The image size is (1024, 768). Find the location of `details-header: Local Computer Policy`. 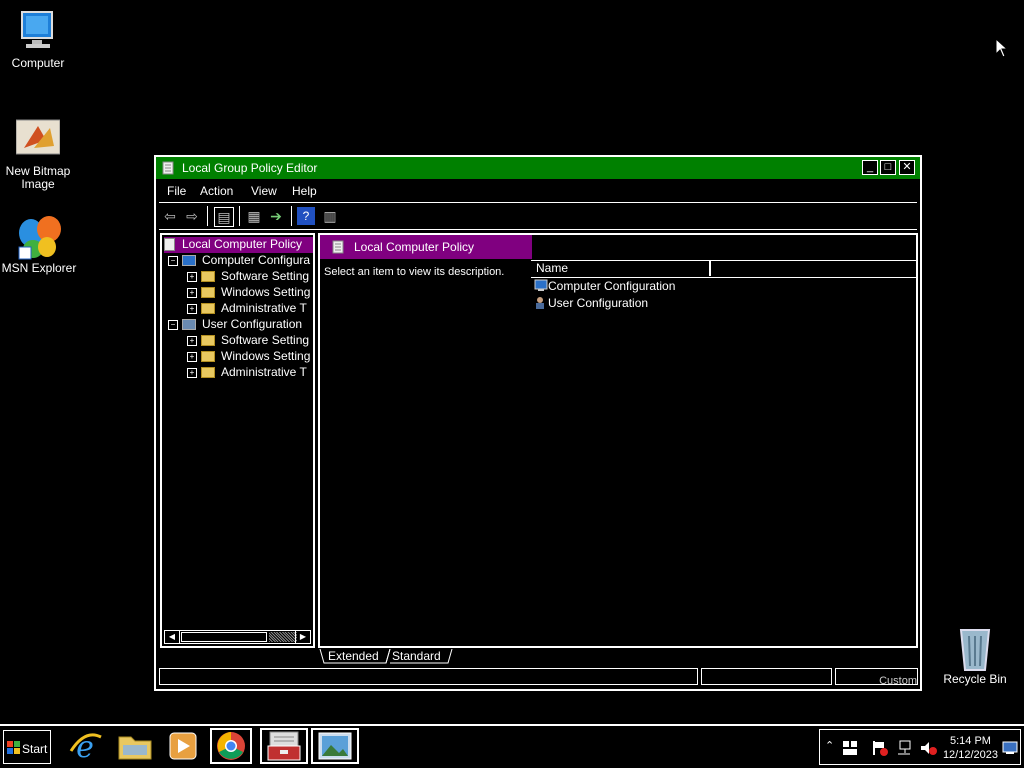

details-header: Local Computer Policy is located at coordinates (426, 247).